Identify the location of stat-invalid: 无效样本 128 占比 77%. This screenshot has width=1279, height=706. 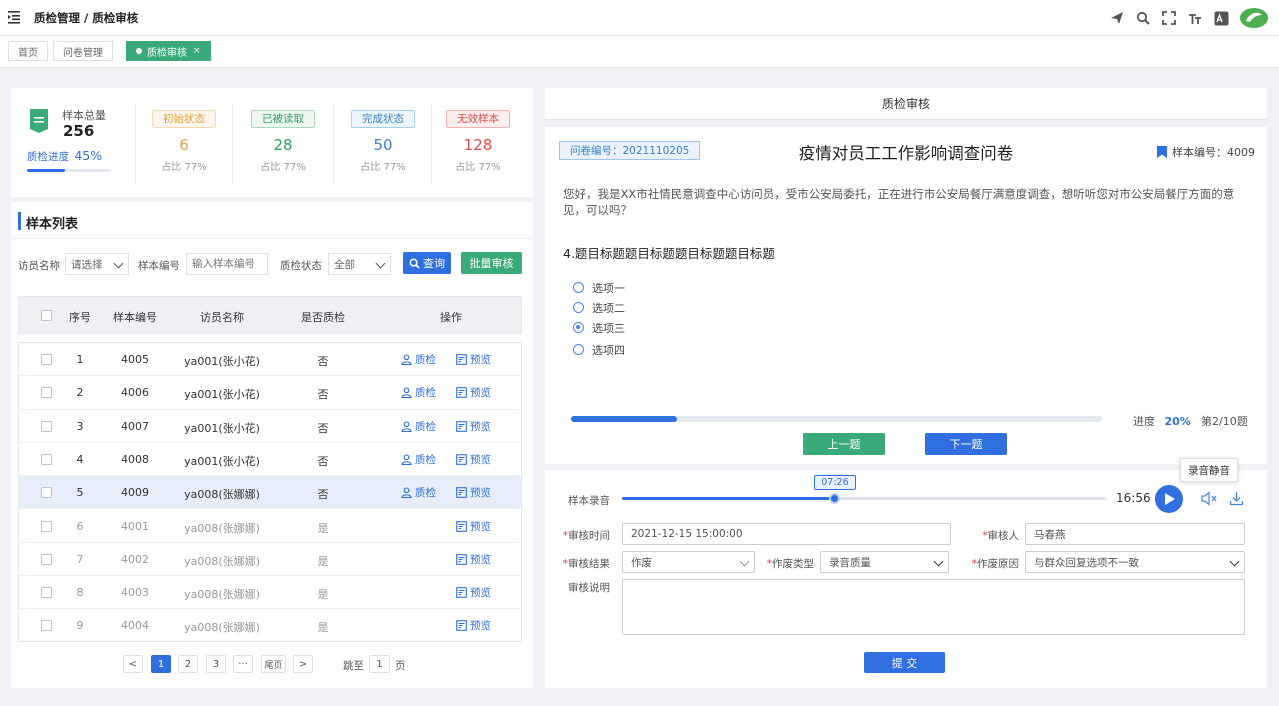
(478, 141).